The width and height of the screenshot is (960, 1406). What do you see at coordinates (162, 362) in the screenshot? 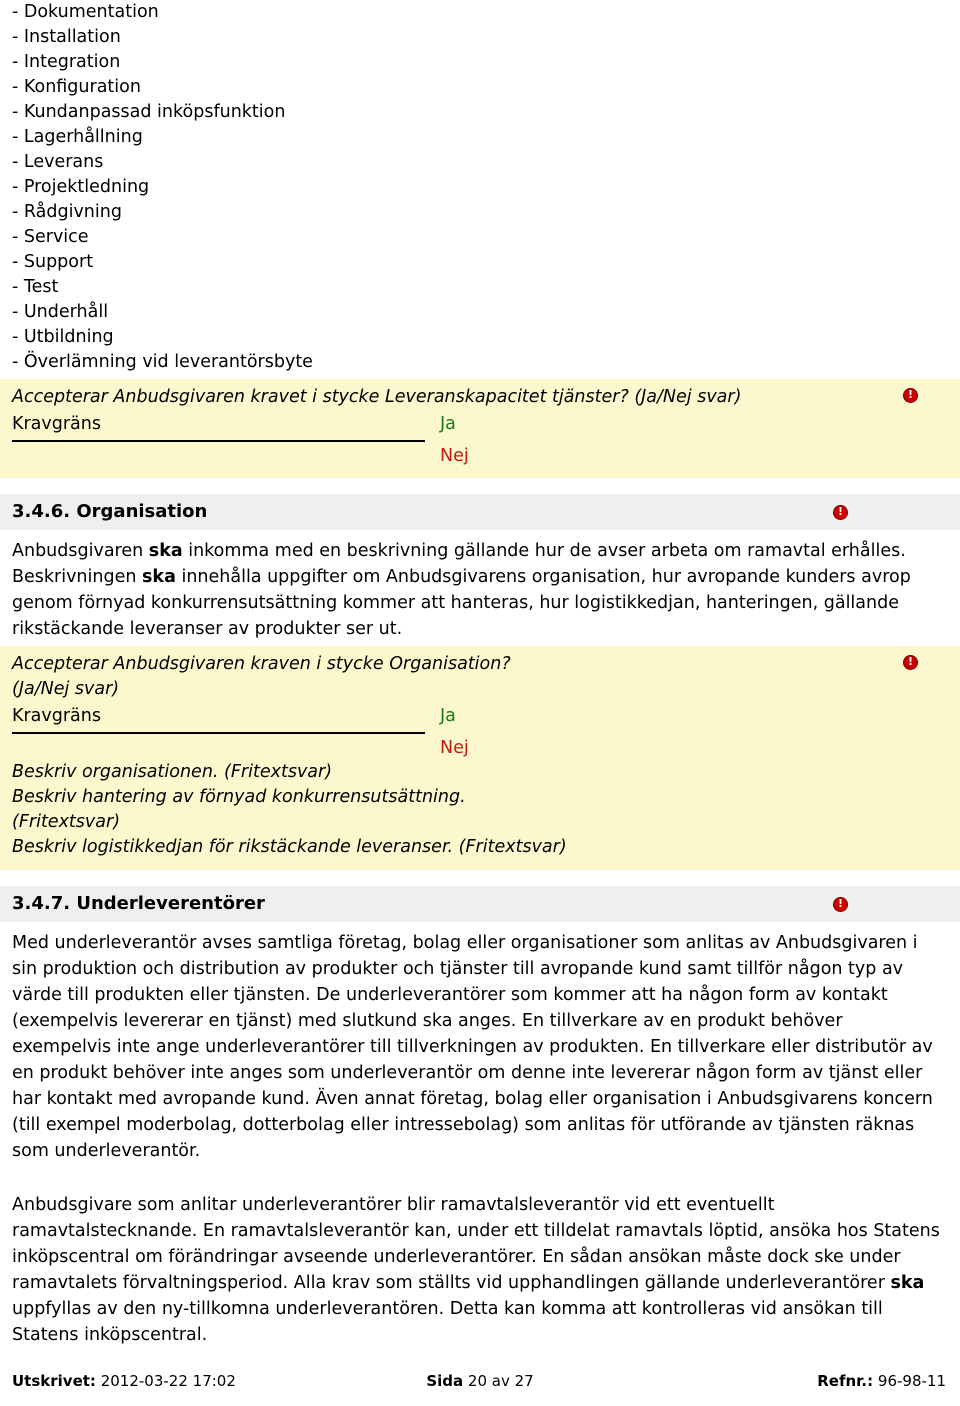
I see `list-item: - Överlämning vid leverantörsbyte` at bounding box center [162, 362].